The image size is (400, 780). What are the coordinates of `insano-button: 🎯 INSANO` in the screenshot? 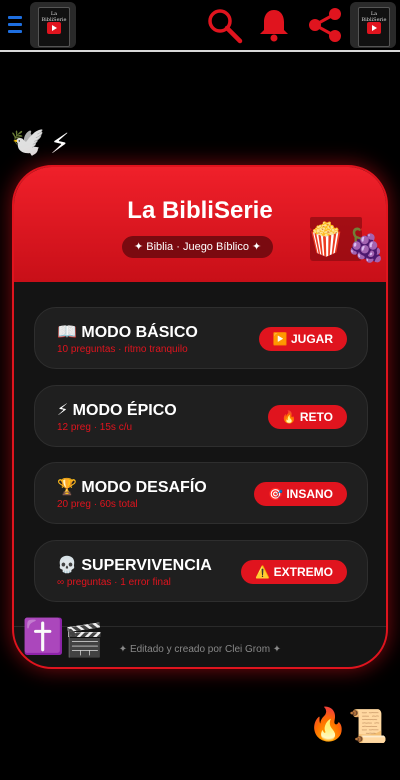 It's located at (300, 494).